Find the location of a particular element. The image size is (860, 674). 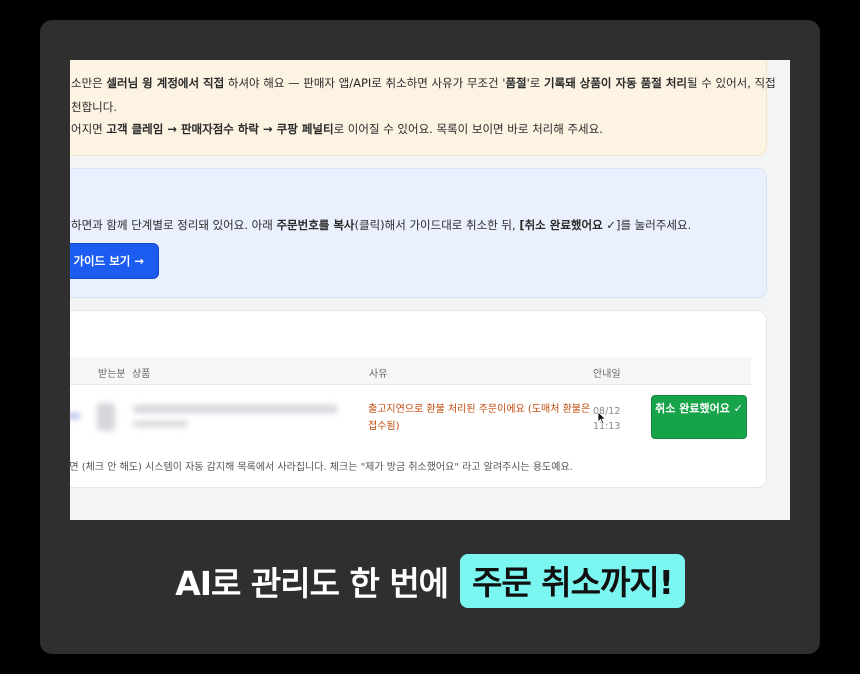

view-cancel-guide-button: 취소 가이드 보기 → is located at coordinates (114, 261).